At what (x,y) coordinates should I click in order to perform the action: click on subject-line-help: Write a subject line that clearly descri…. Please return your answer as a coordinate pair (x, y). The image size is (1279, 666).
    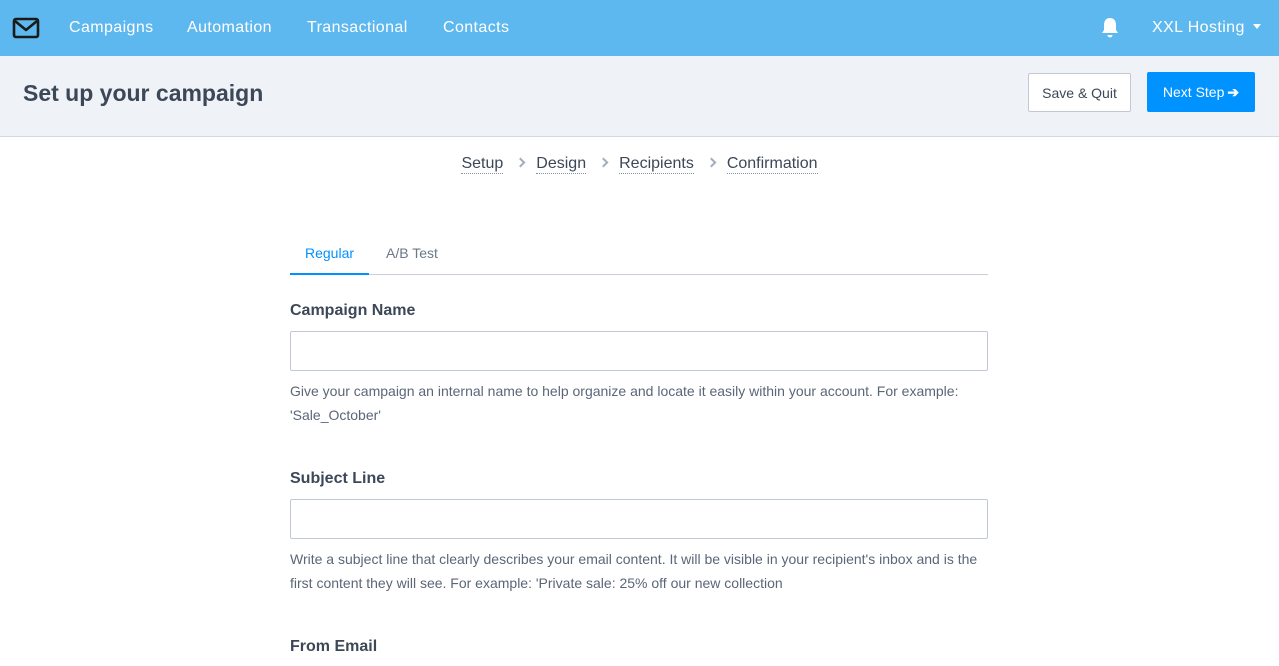
    Looking at the image, I should click on (634, 571).